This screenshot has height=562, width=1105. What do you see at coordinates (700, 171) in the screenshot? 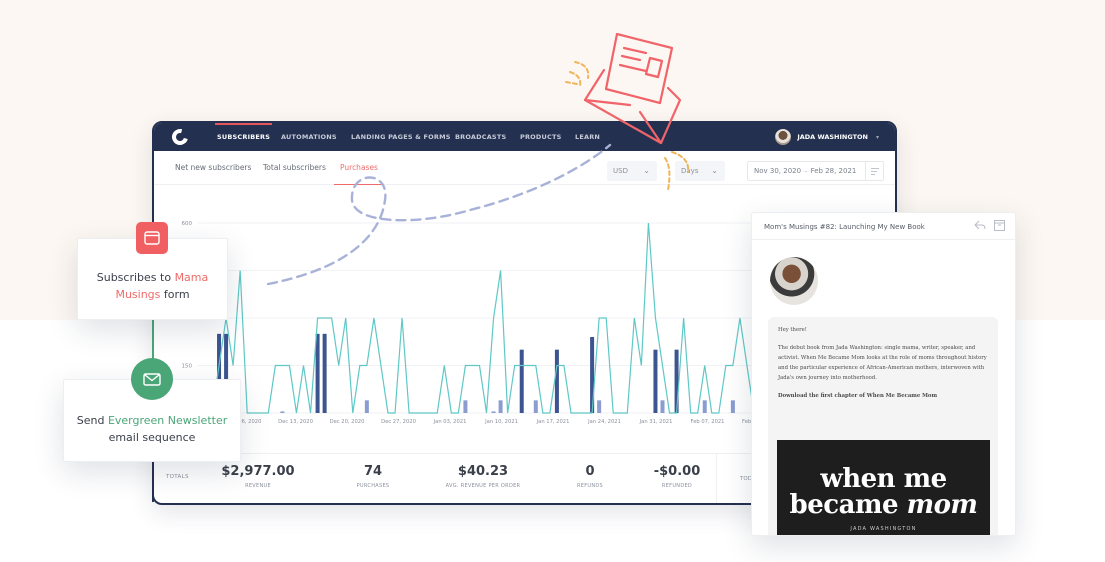
I see `interval-select: Days ⌄` at bounding box center [700, 171].